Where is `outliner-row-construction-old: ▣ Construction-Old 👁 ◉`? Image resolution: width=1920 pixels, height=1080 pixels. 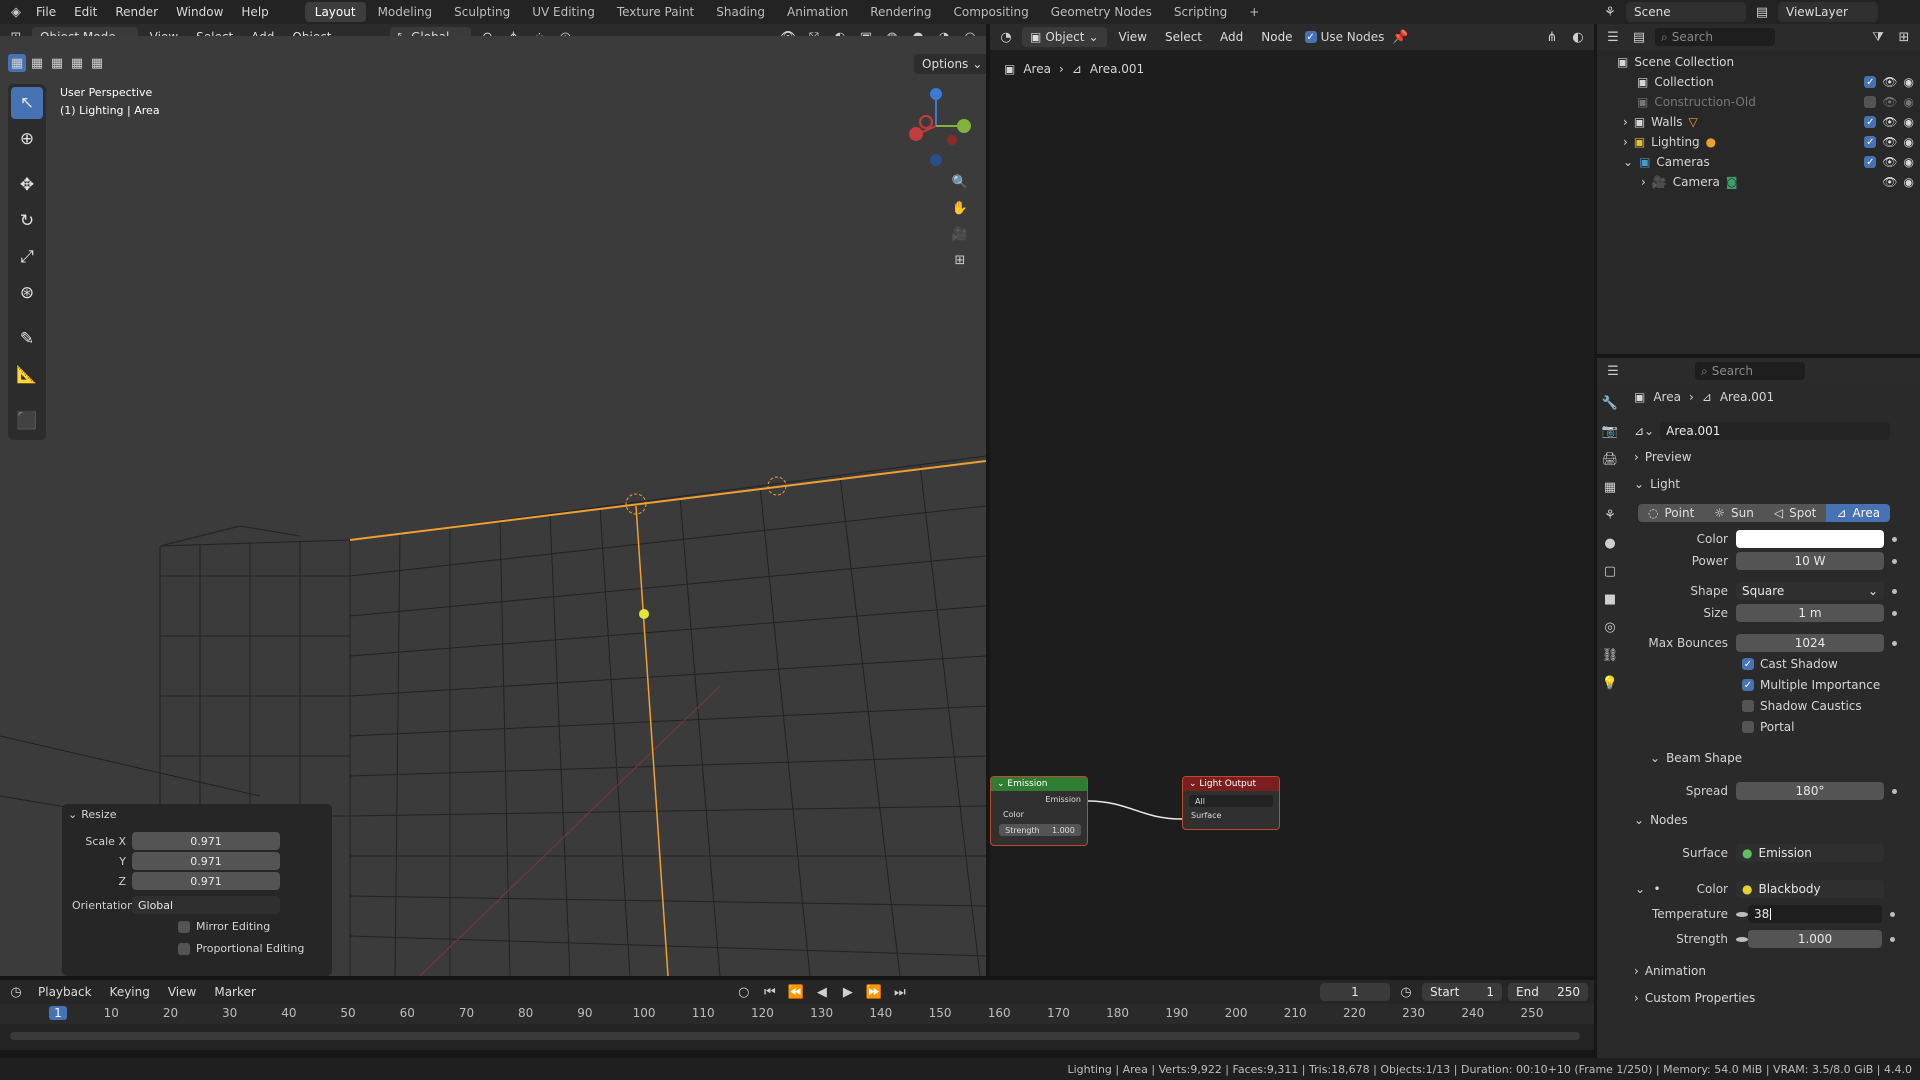 outliner-row-construction-old: ▣ Construction-Old 👁 ◉ is located at coordinates (1758, 102).